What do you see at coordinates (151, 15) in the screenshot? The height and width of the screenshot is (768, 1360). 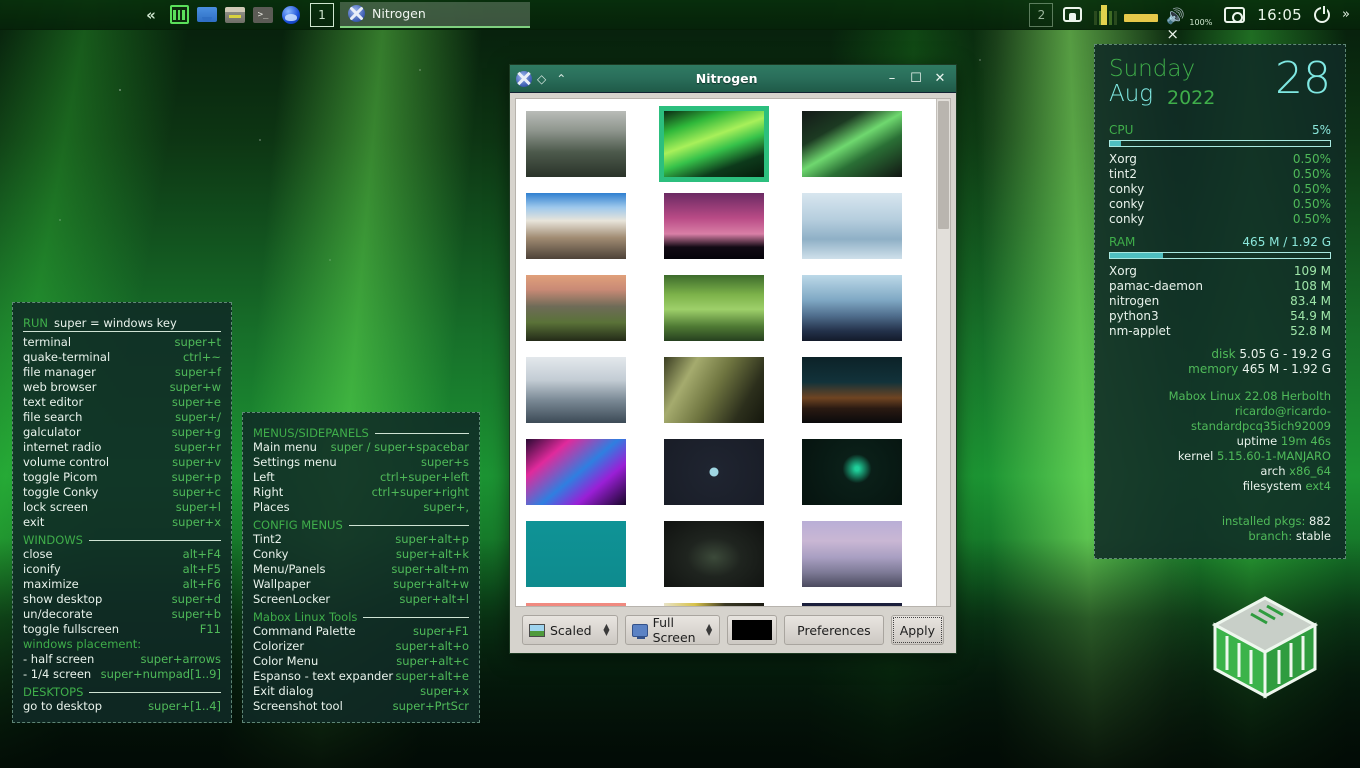 I see `collapse-chevron-icon: «` at bounding box center [151, 15].